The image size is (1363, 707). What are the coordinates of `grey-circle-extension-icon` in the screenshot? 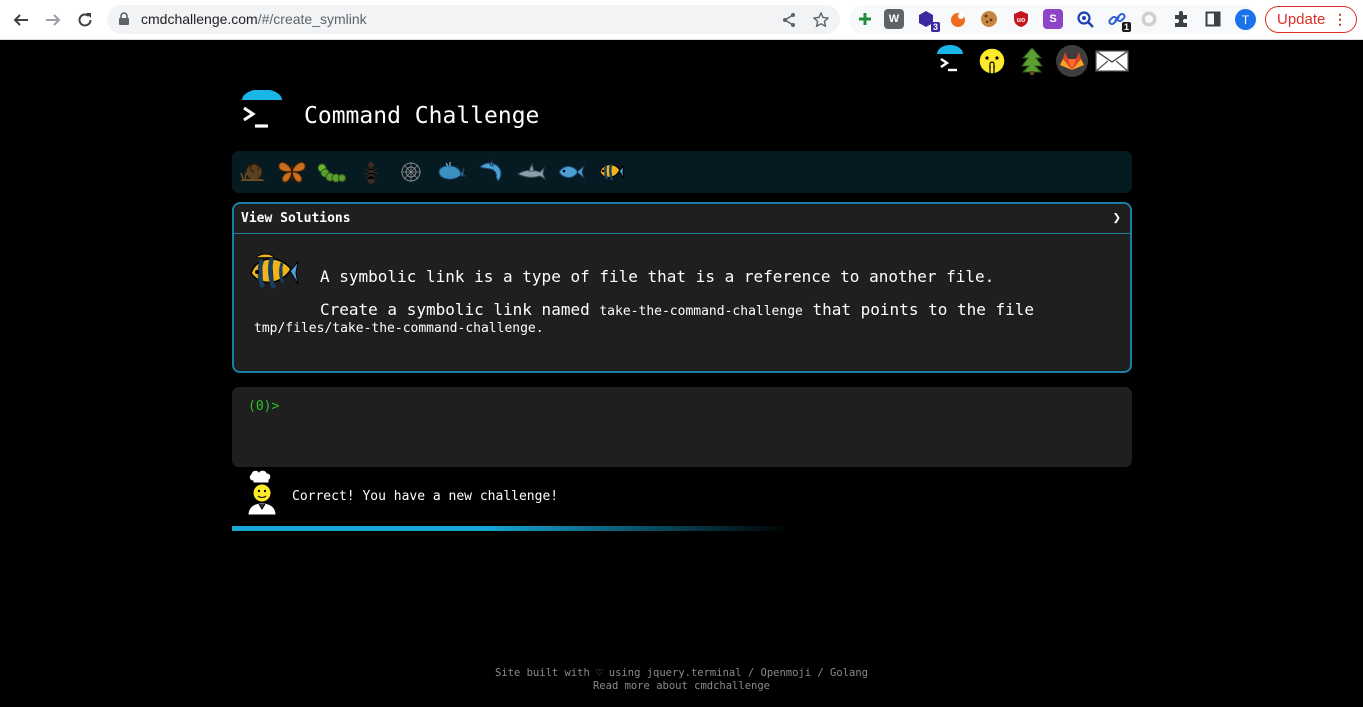 It's located at (1149, 19).